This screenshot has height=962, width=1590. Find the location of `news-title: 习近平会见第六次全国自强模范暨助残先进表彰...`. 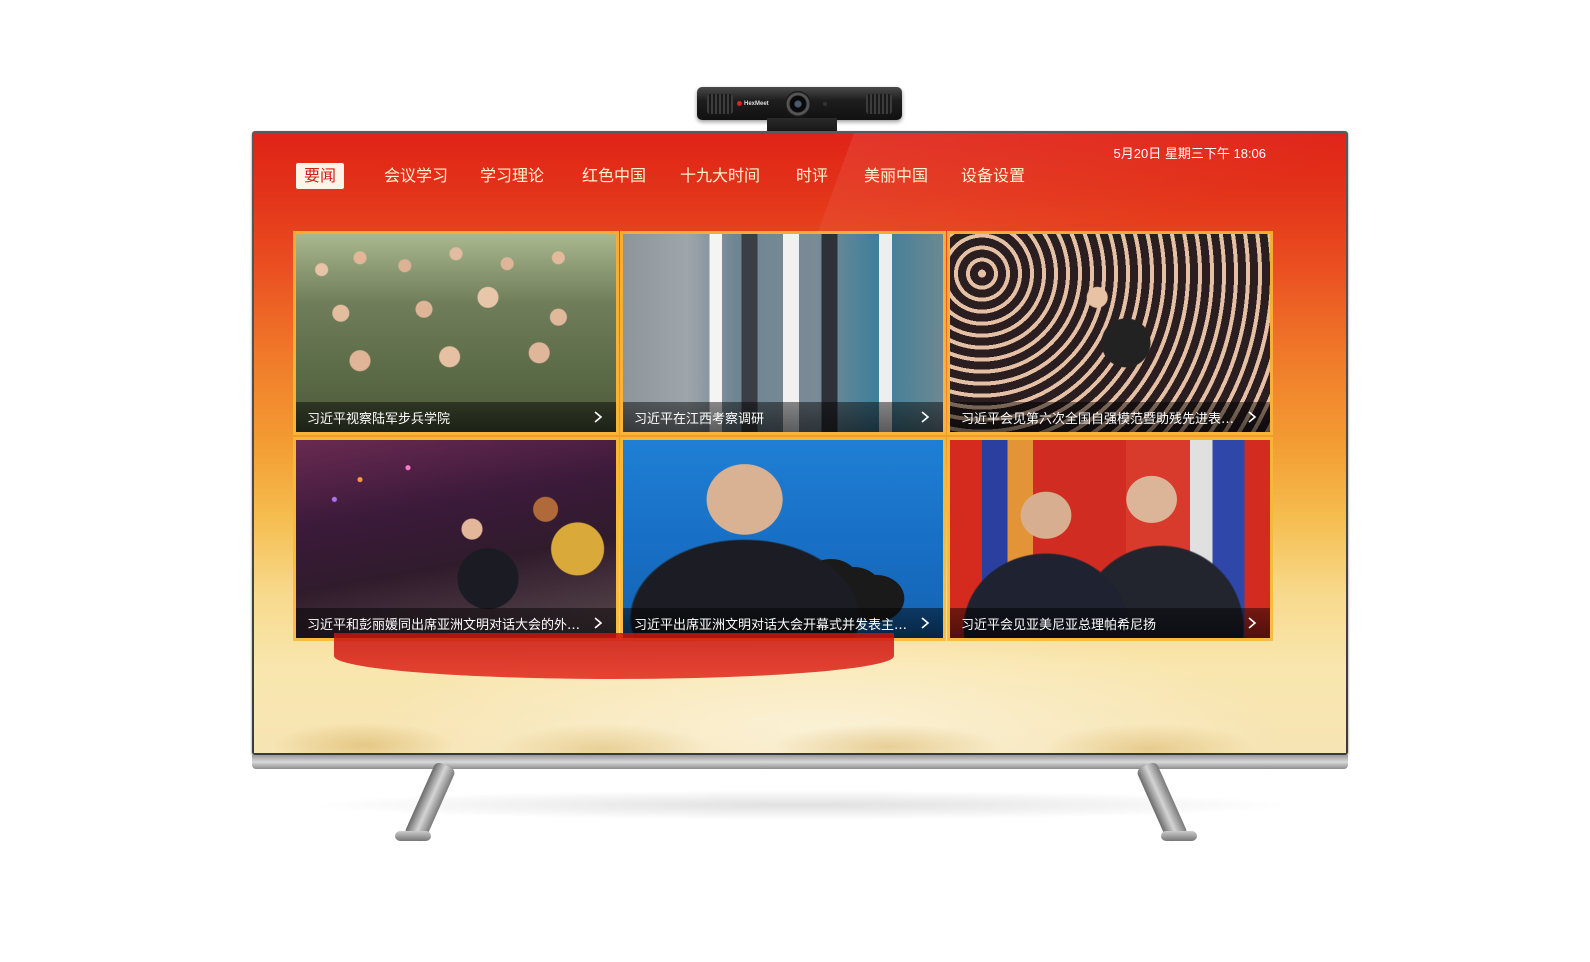

news-title: 习近平会见第六次全国自强模范暨助残先进表彰... is located at coordinates (1100, 419).